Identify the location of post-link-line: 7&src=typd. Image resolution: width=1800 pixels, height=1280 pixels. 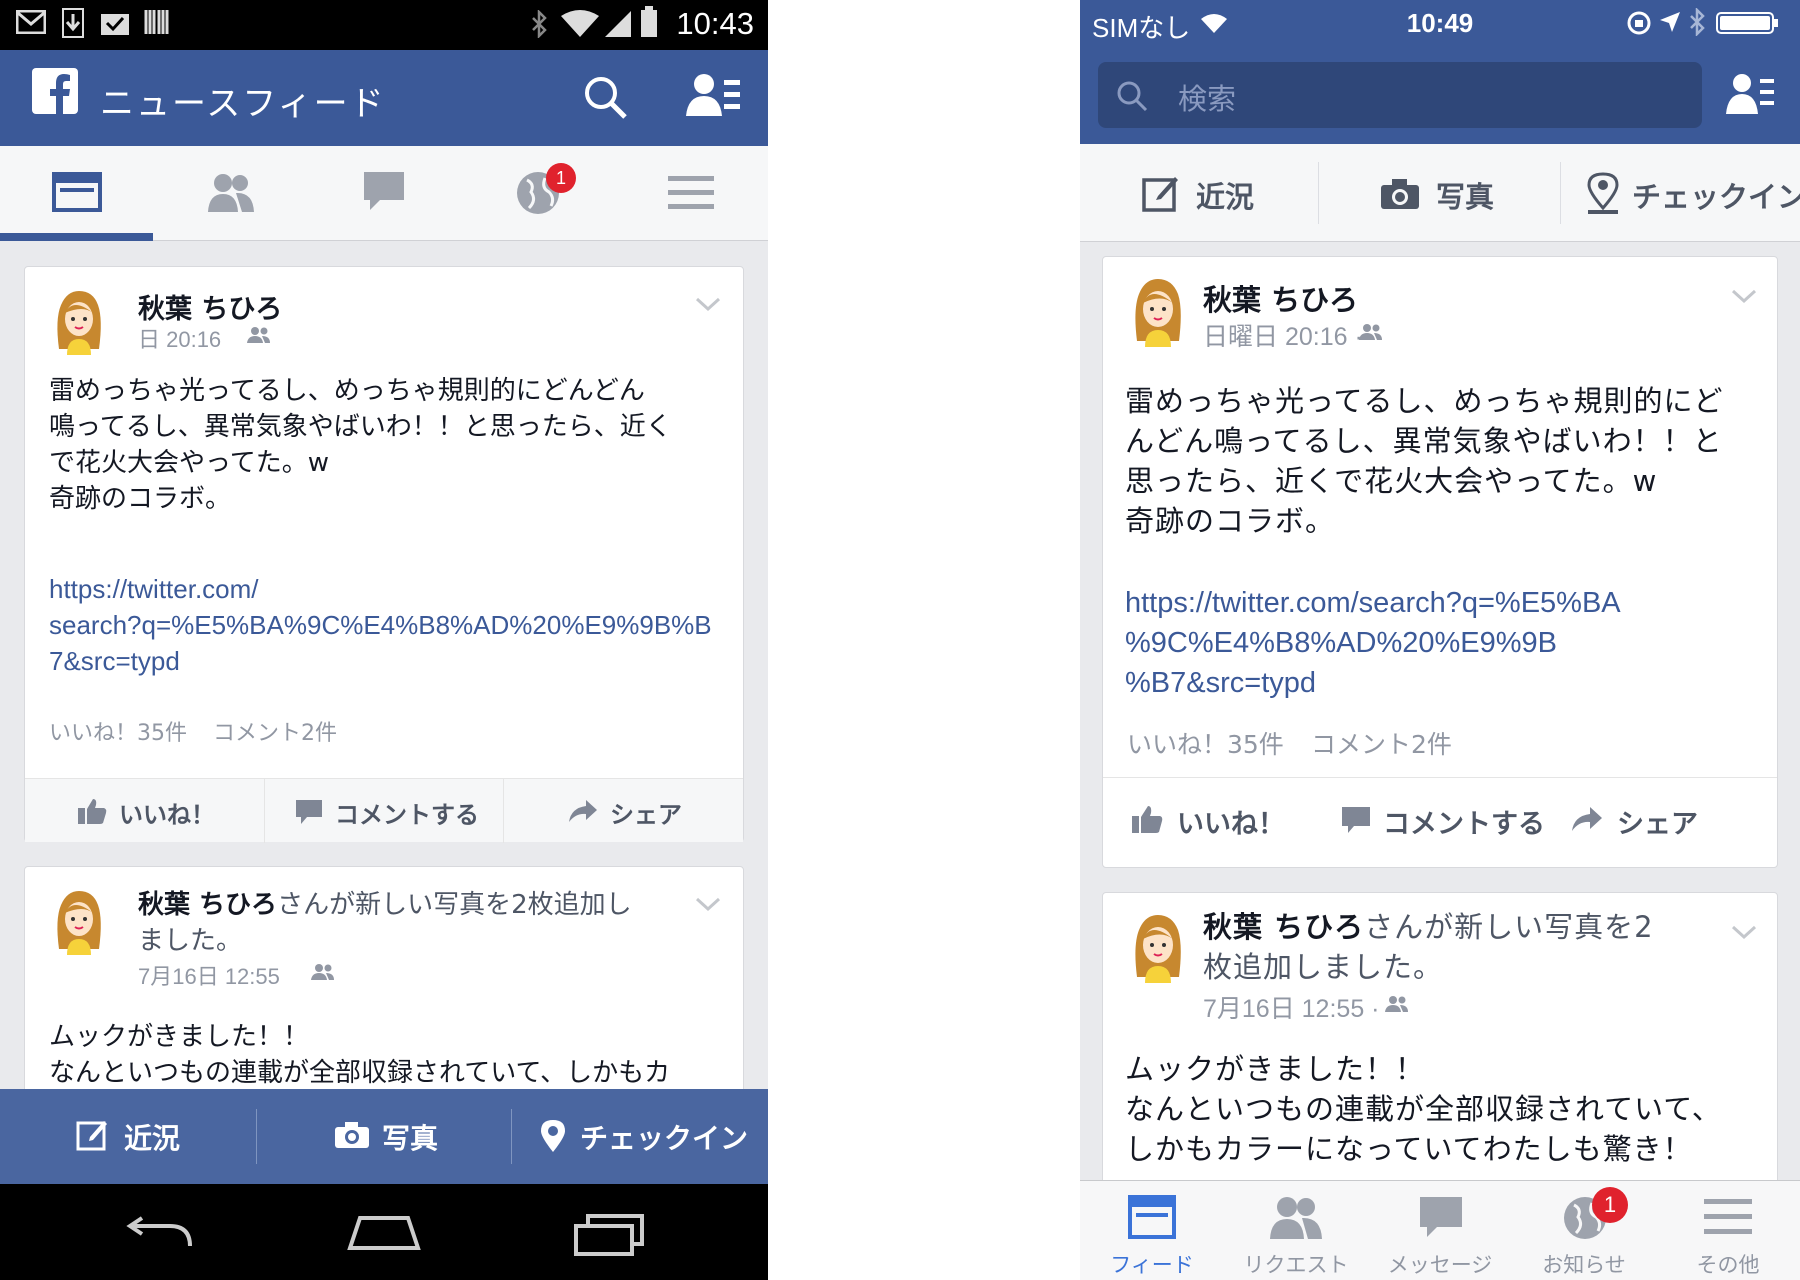
(380, 661).